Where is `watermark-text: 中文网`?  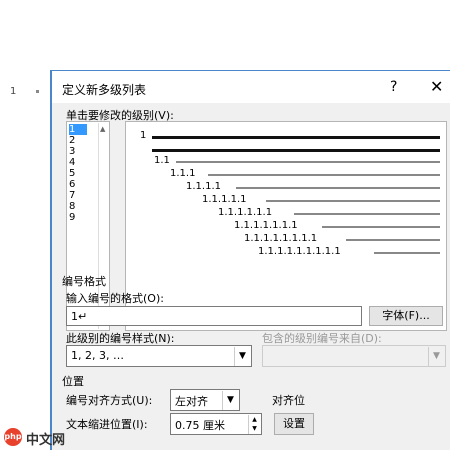 watermark-text: 中文网 is located at coordinates (46, 440).